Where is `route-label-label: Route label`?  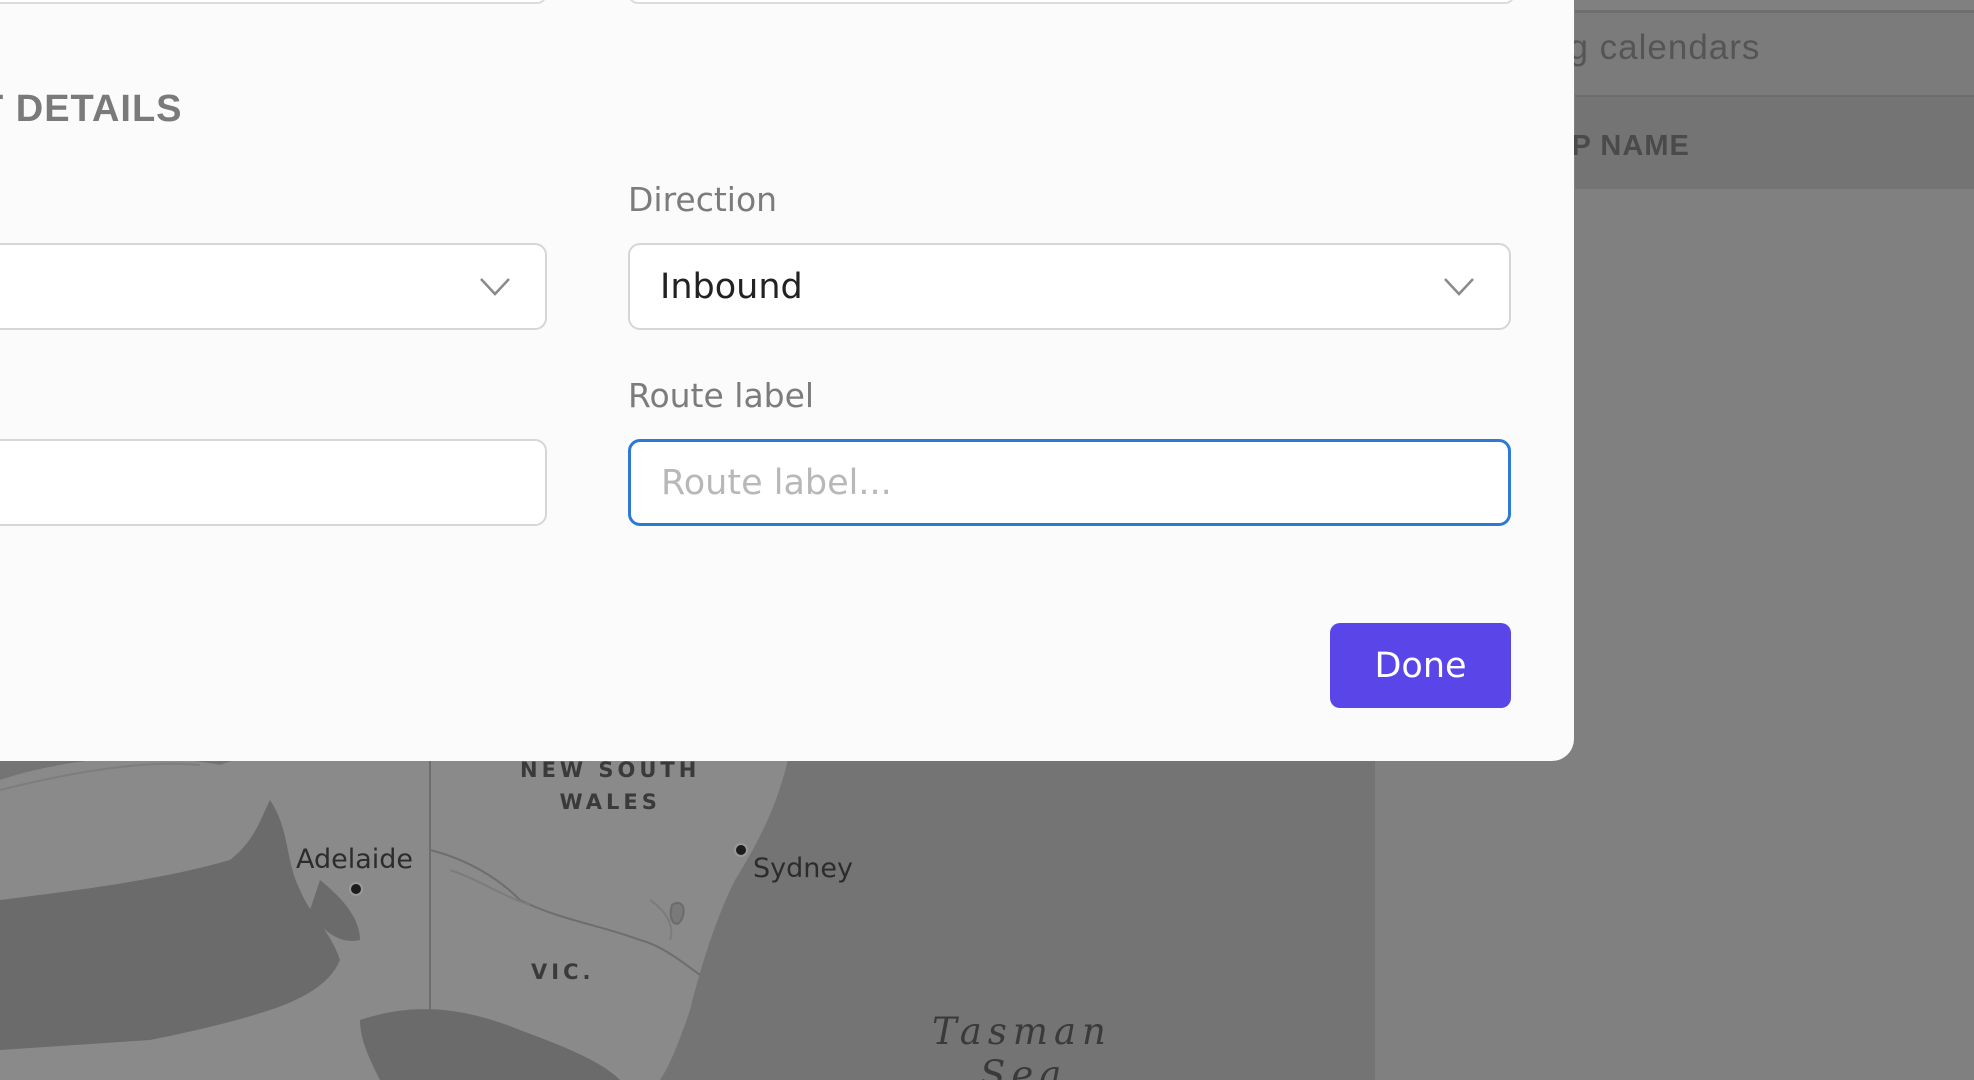 route-label-label: Route label is located at coordinates (721, 395).